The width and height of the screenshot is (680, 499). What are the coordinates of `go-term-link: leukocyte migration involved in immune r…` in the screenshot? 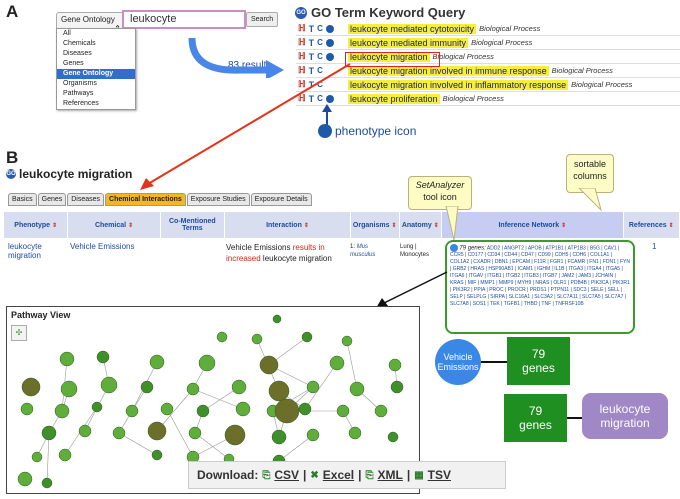 It's located at (448, 70).